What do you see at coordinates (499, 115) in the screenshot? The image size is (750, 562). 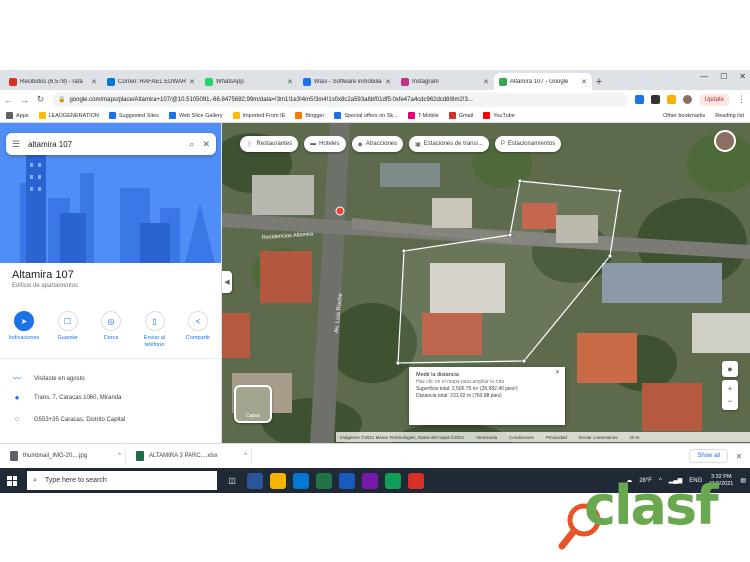 I see `bookmark-item: YouTube` at bounding box center [499, 115].